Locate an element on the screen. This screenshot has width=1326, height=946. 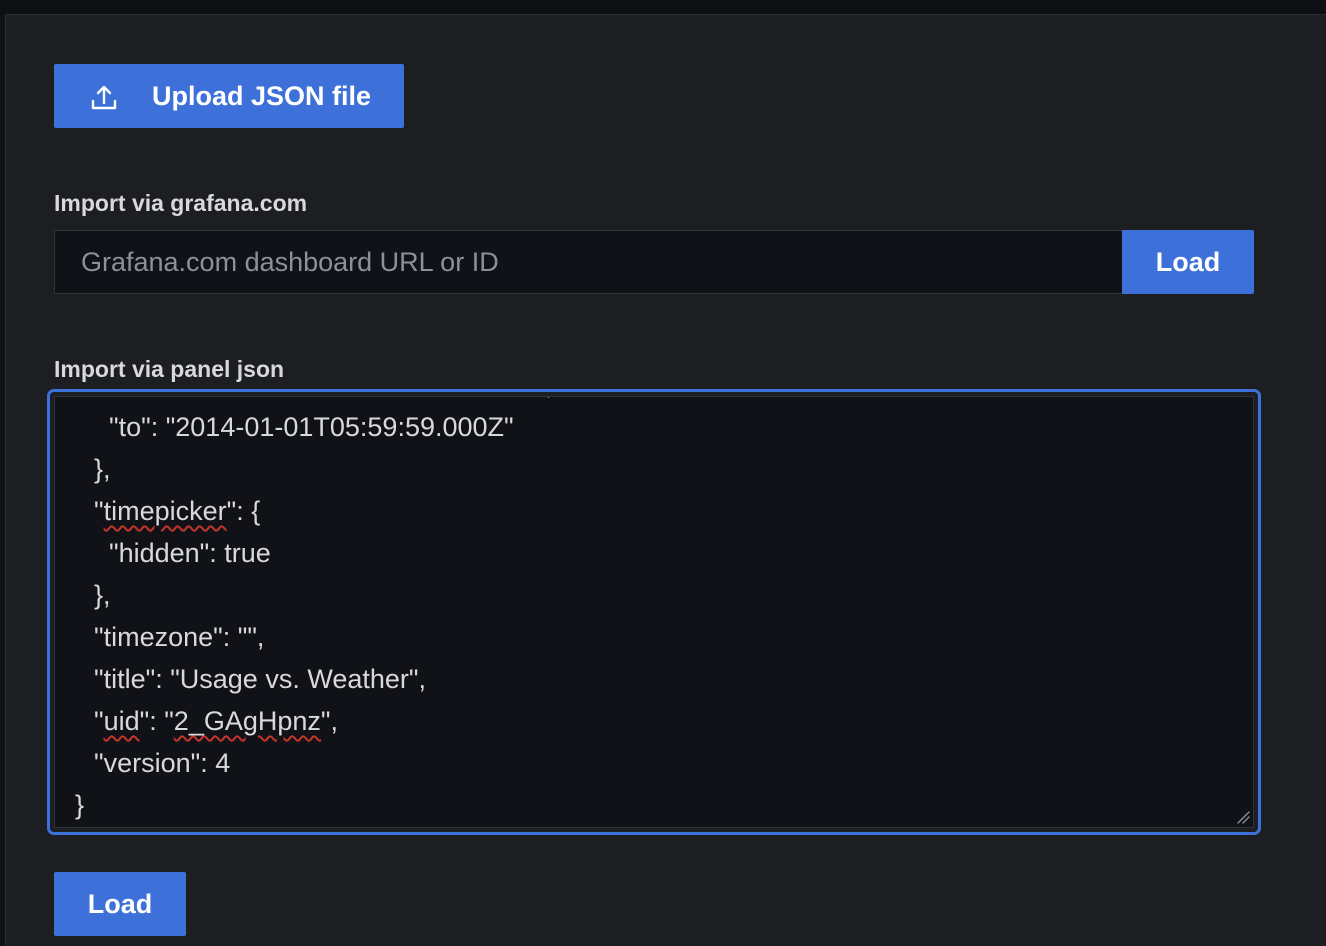
json-line: "to": "2014-01-01T05:59:59.000Z" is located at coordinates (296, 427).